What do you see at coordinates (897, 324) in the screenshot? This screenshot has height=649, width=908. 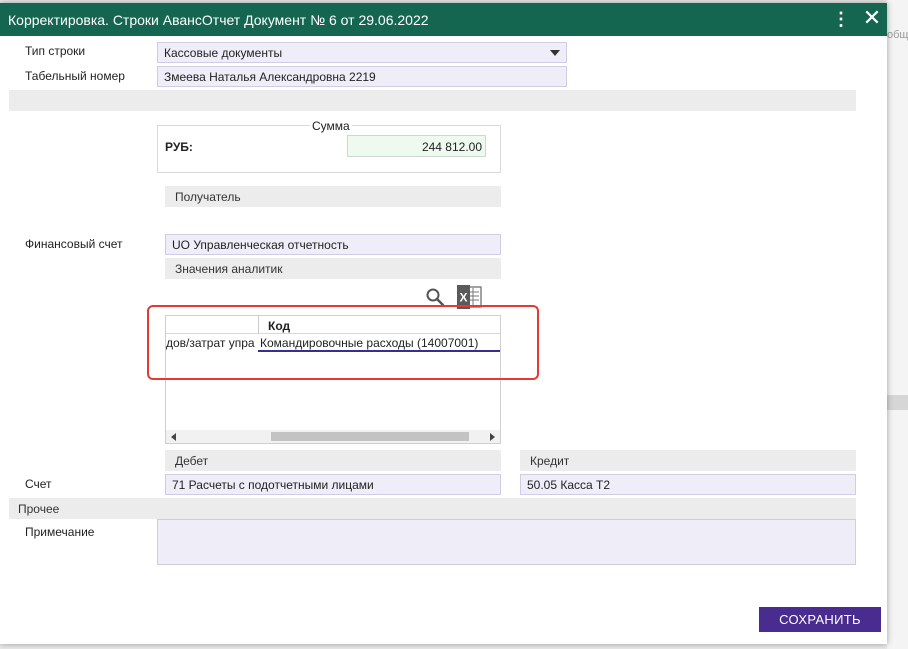 I see `background-window: общ` at bounding box center [897, 324].